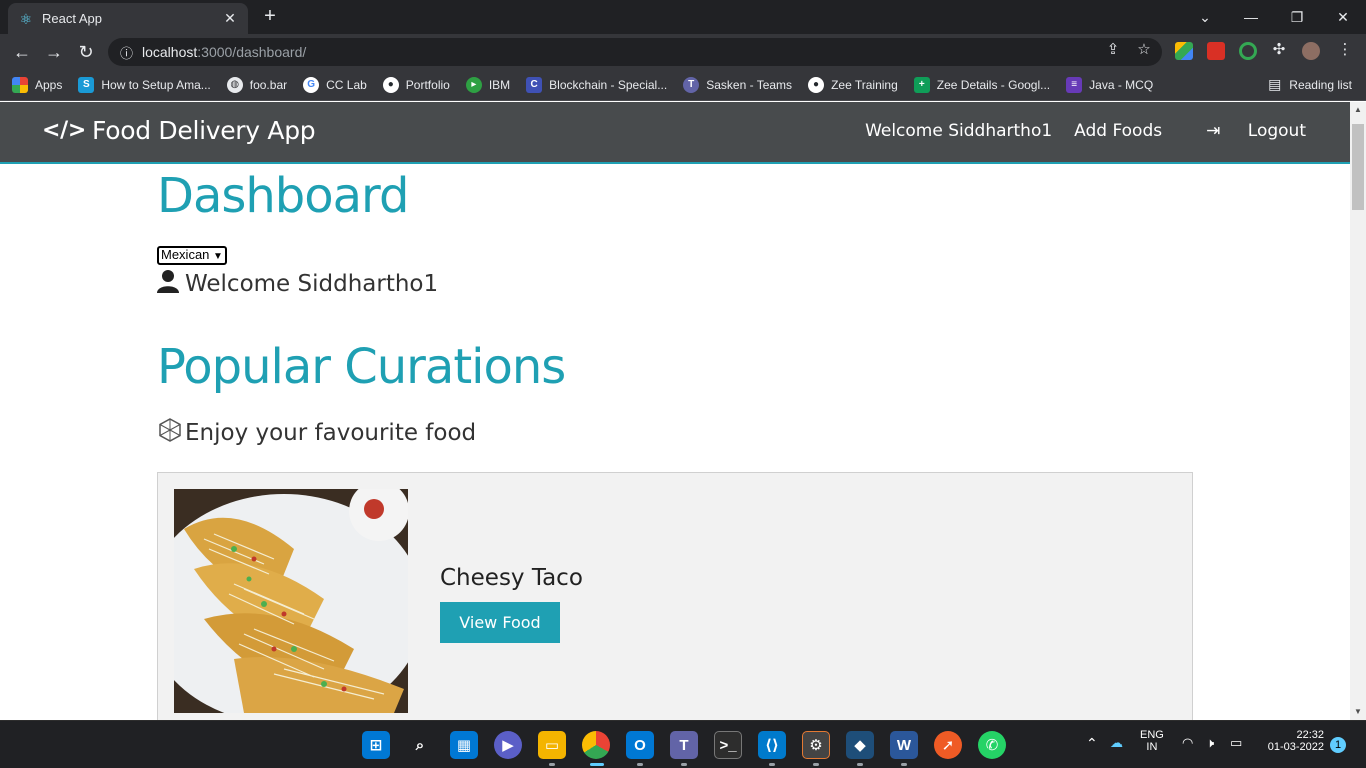  I want to click on menu-kebab-icon: ⋮, so click(1345, 49).